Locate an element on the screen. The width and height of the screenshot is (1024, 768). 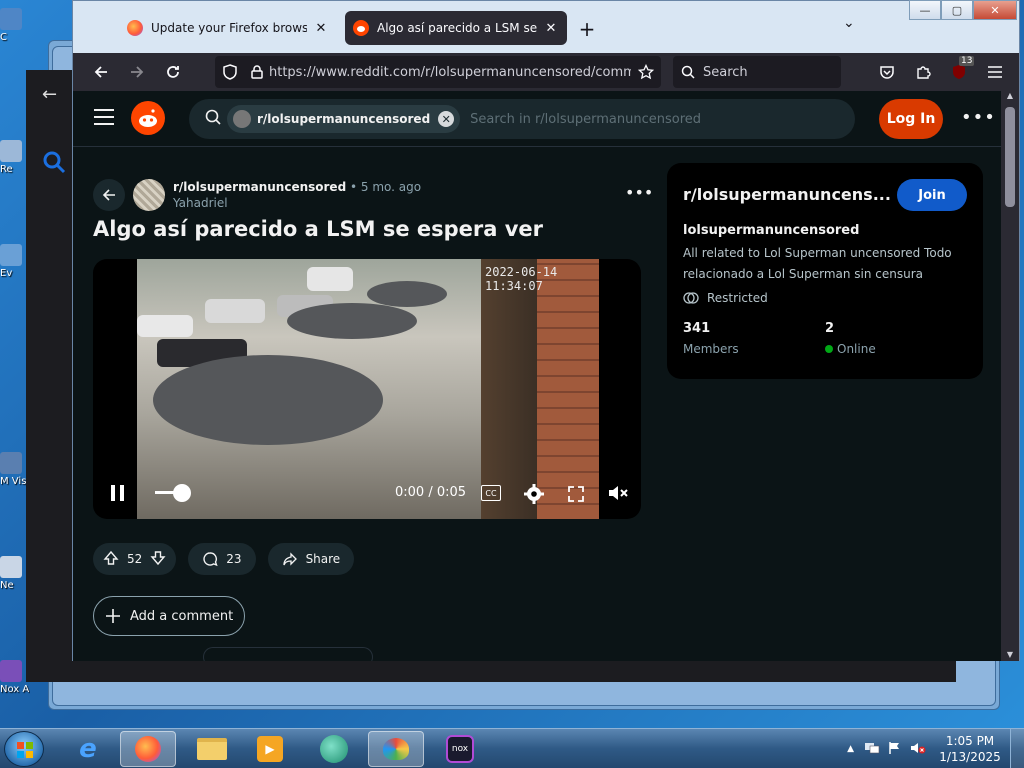
share-button: Share is located at coordinates (311, 559).